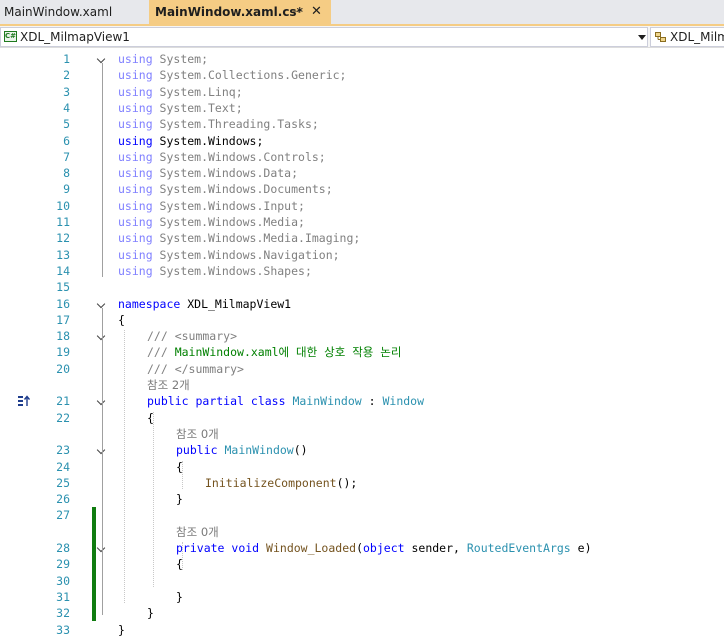  I want to click on type-dropdown: XDL_Milm, so click(687, 37).